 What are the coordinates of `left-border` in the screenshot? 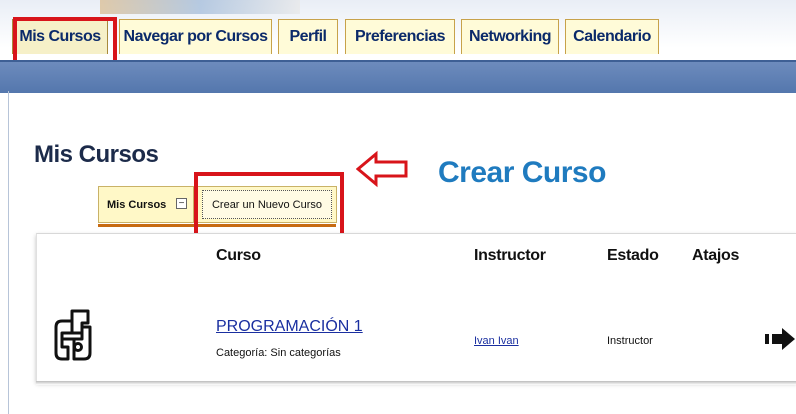 It's located at (8, 252).